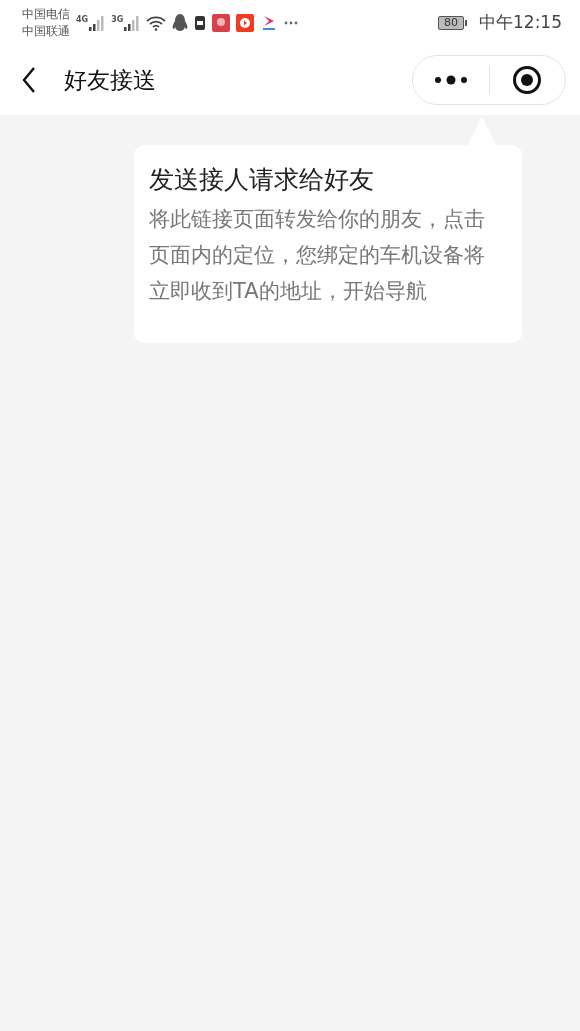 Image resolution: width=580 pixels, height=1031 pixels. I want to click on battery-indicator: 80, so click(451, 22).